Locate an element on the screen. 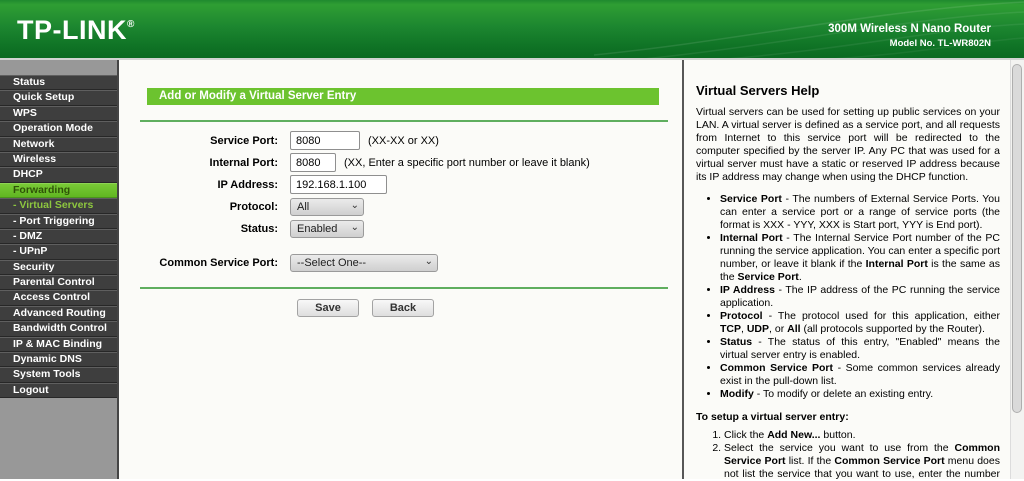 The height and width of the screenshot is (481, 1024). help-section-heading: To setup a virtual server entry: is located at coordinates (772, 417).